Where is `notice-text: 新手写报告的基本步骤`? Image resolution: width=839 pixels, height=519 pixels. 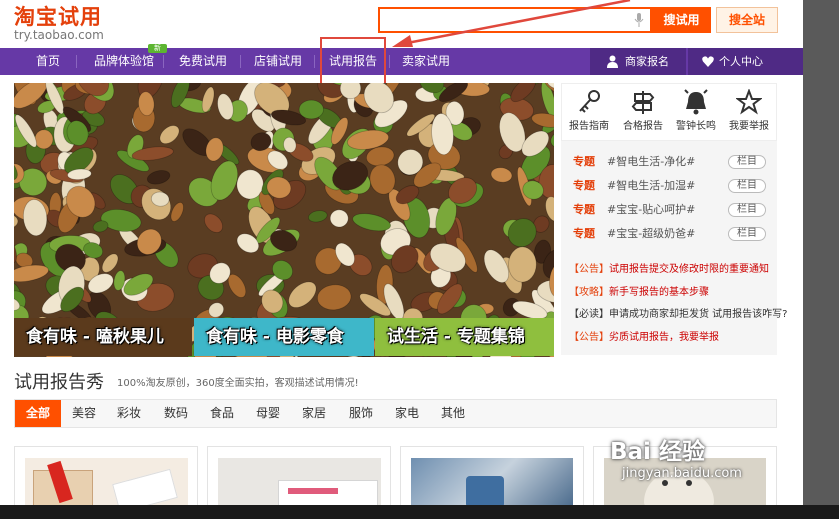 notice-text: 新手写报告的基本步骤 is located at coordinates (659, 292).